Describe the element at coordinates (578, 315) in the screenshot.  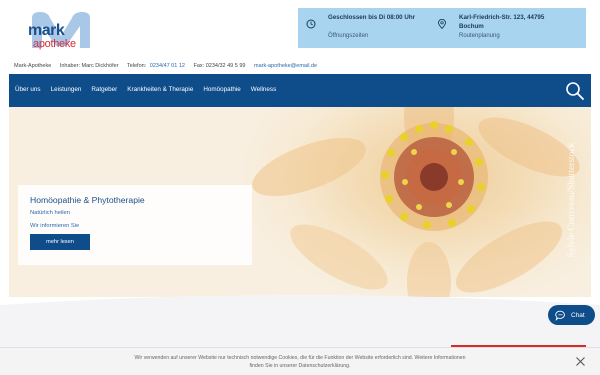
I see `chat-label: Chat` at that location.